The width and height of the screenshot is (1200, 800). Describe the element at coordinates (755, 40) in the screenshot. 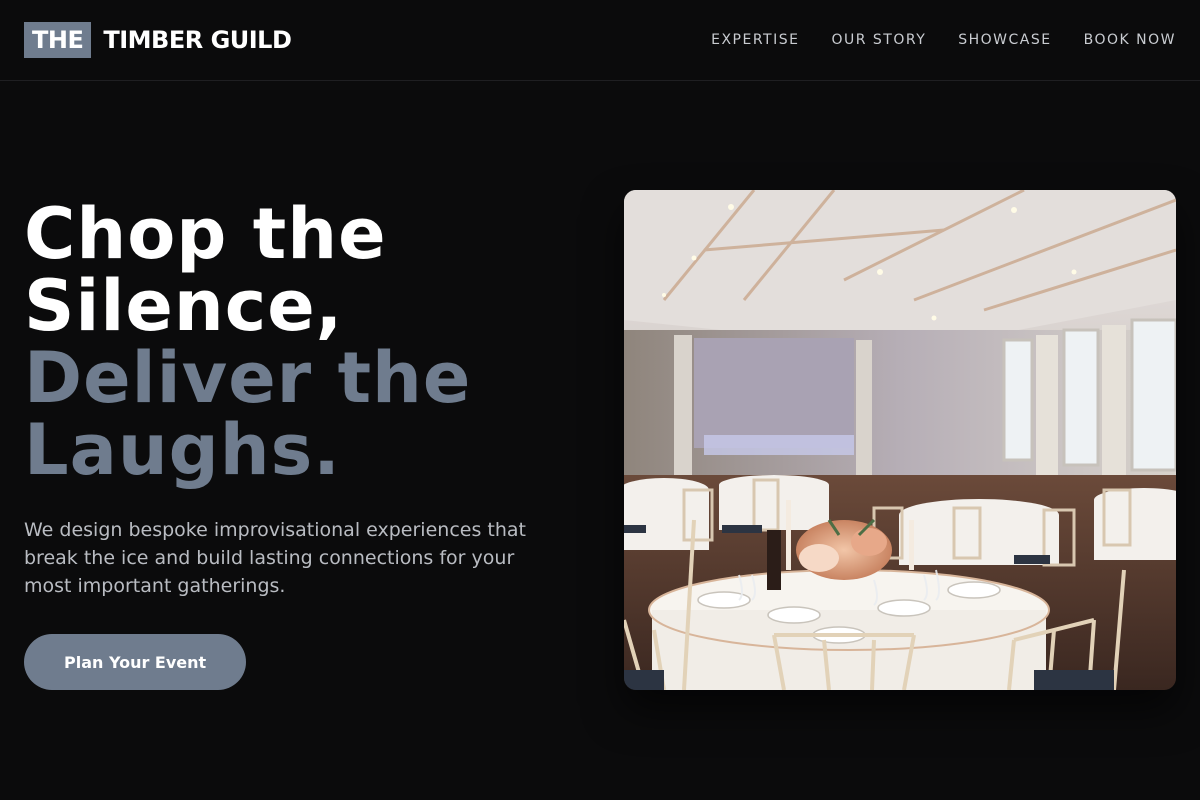

I see `nav-link-expertise: EXPERTISE` at that location.